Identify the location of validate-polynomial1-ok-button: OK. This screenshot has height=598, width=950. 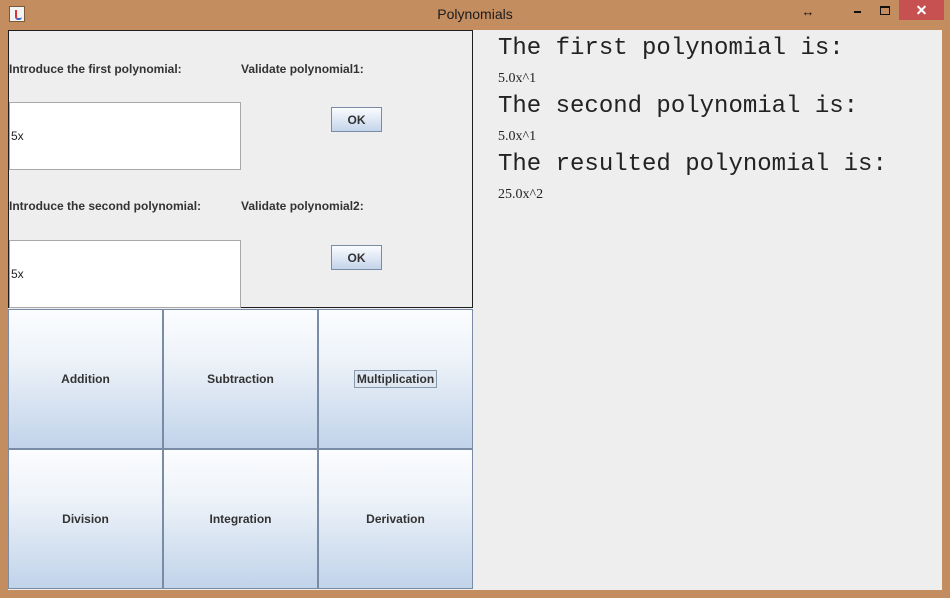
(356, 119).